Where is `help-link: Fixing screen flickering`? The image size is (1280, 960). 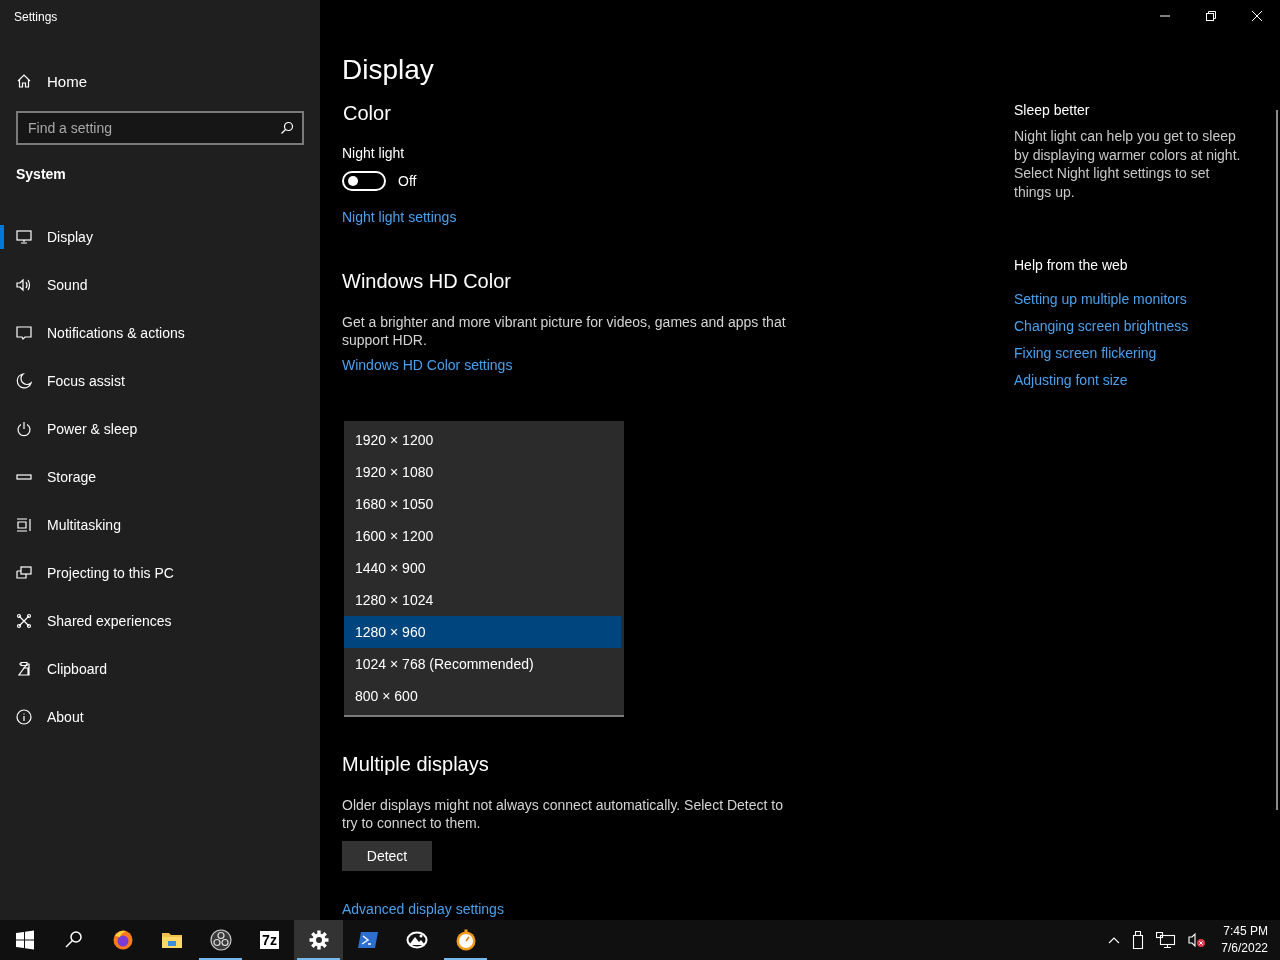
help-link: Fixing screen flickering is located at coordinates (1085, 353).